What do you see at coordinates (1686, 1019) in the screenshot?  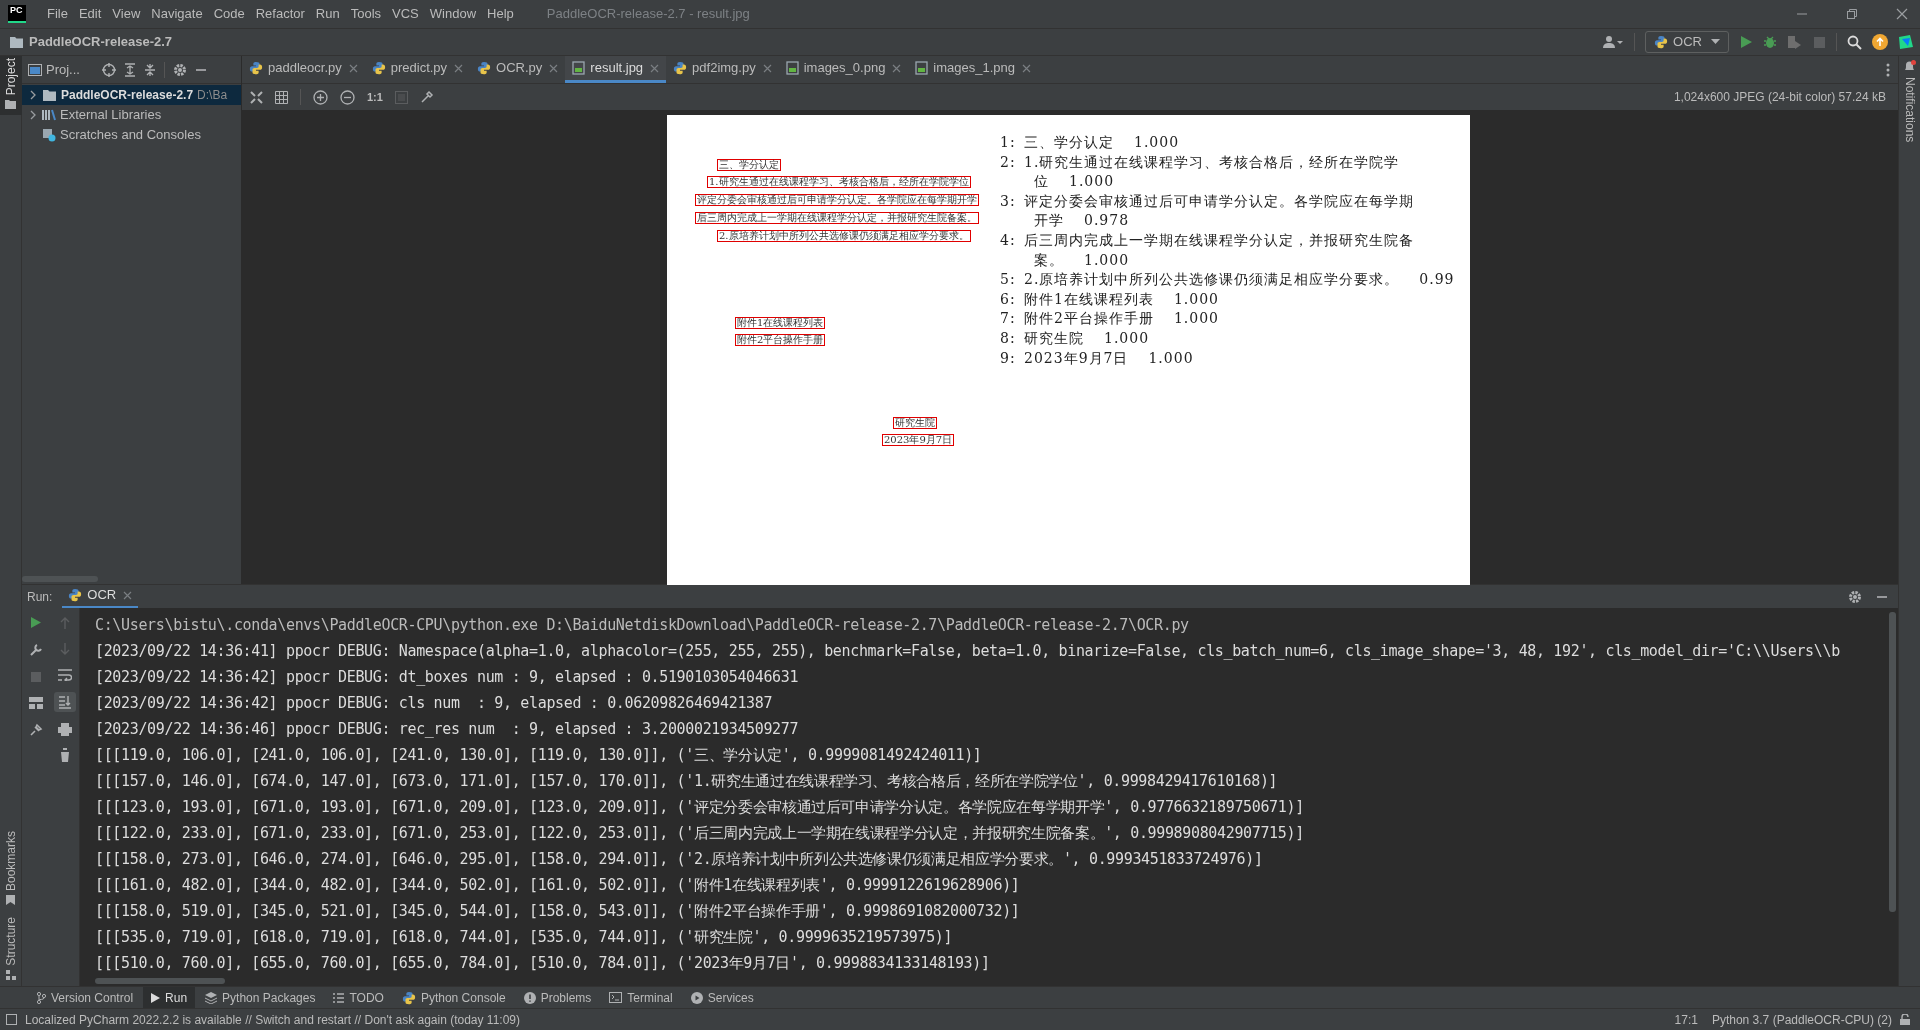 I see `caret-position: 17:1` at bounding box center [1686, 1019].